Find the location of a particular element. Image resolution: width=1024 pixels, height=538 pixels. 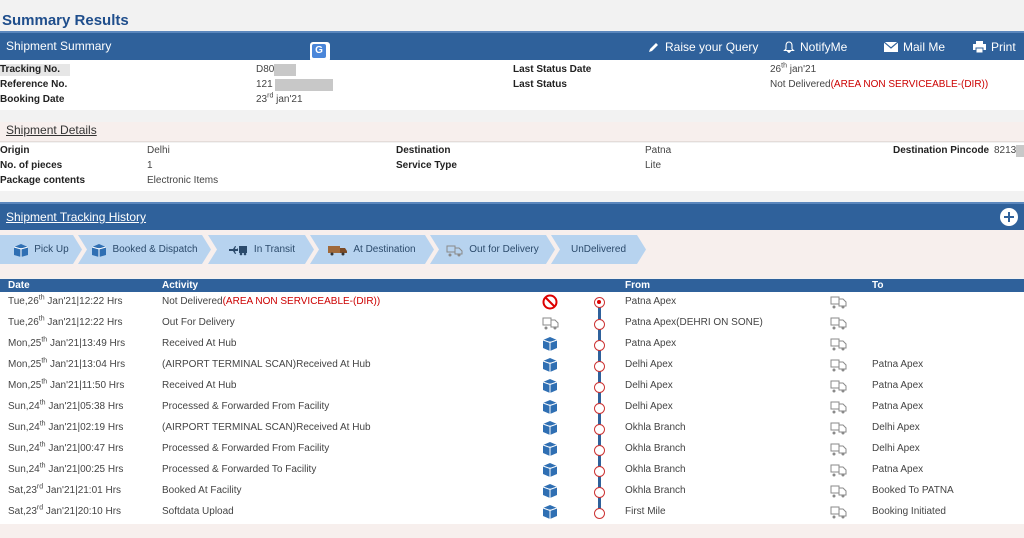

transit-icon is located at coordinates (238, 250).